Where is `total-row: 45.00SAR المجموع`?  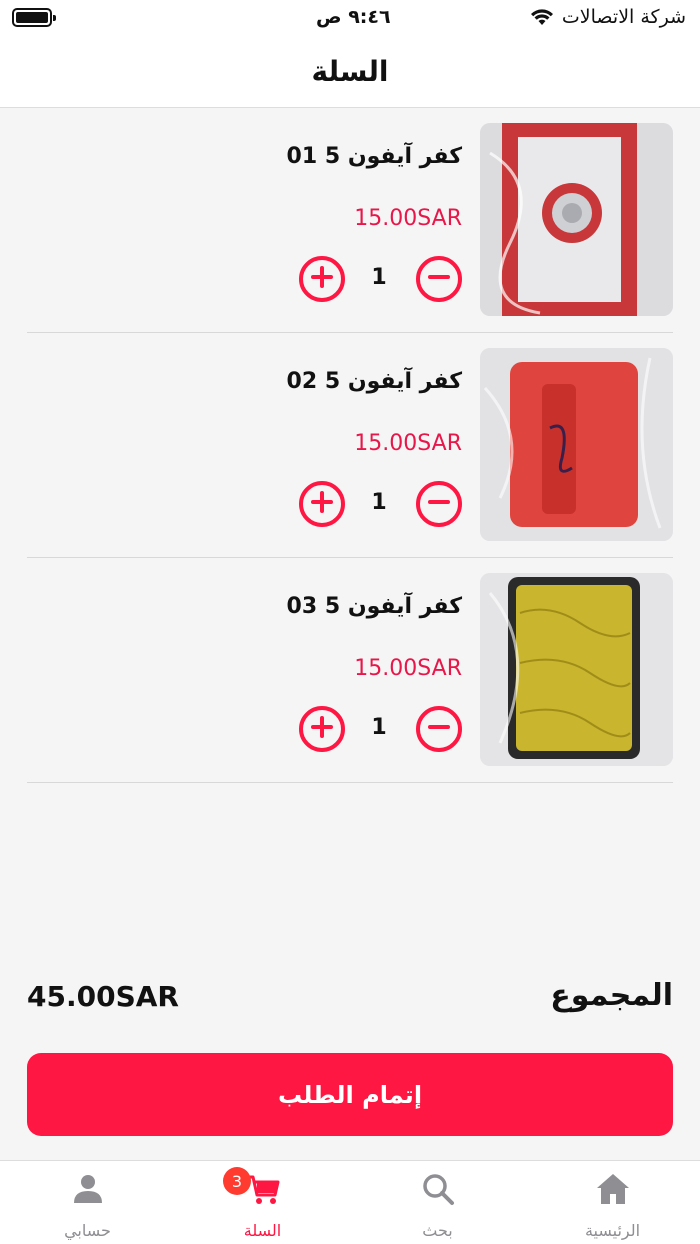 total-row: 45.00SAR المجموع is located at coordinates (350, 998).